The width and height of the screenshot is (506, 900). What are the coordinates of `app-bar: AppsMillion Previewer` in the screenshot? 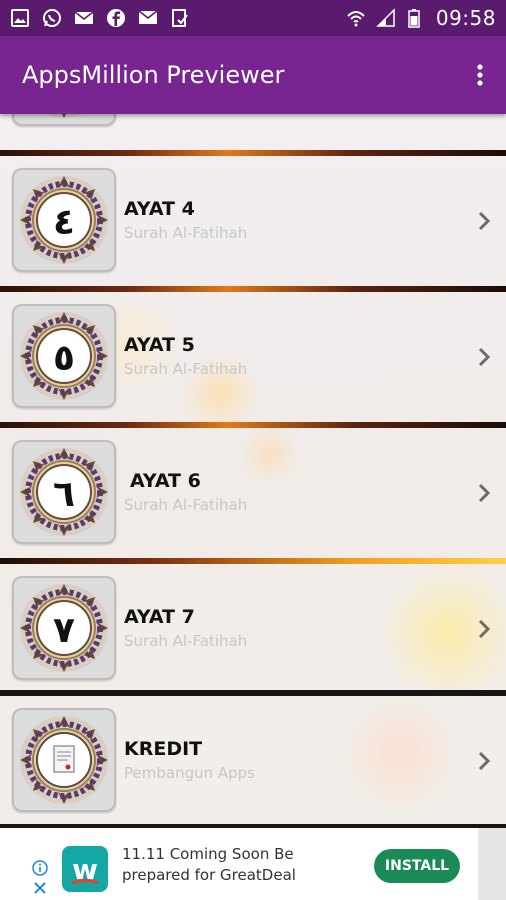 It's located at (253, 75).